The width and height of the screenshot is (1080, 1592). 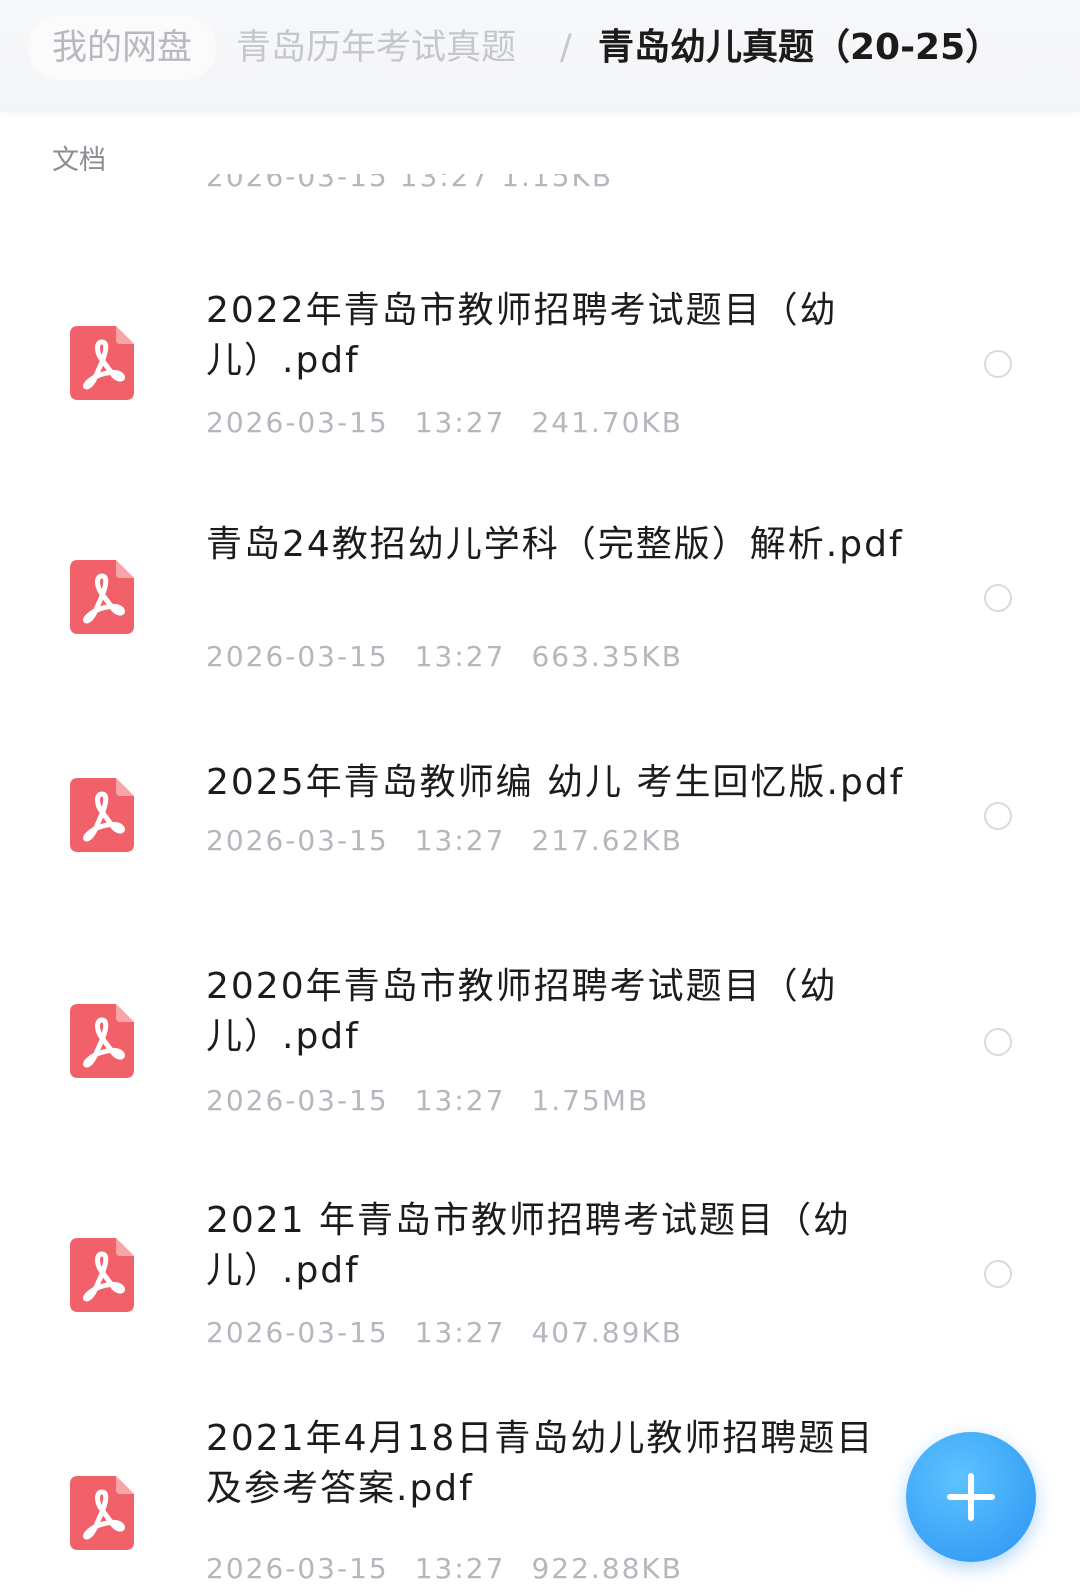 What do you see at coordinates (607, 840) in the screenshot?
I see `file-size: 217.62KB` at bounding box center [607, 840].